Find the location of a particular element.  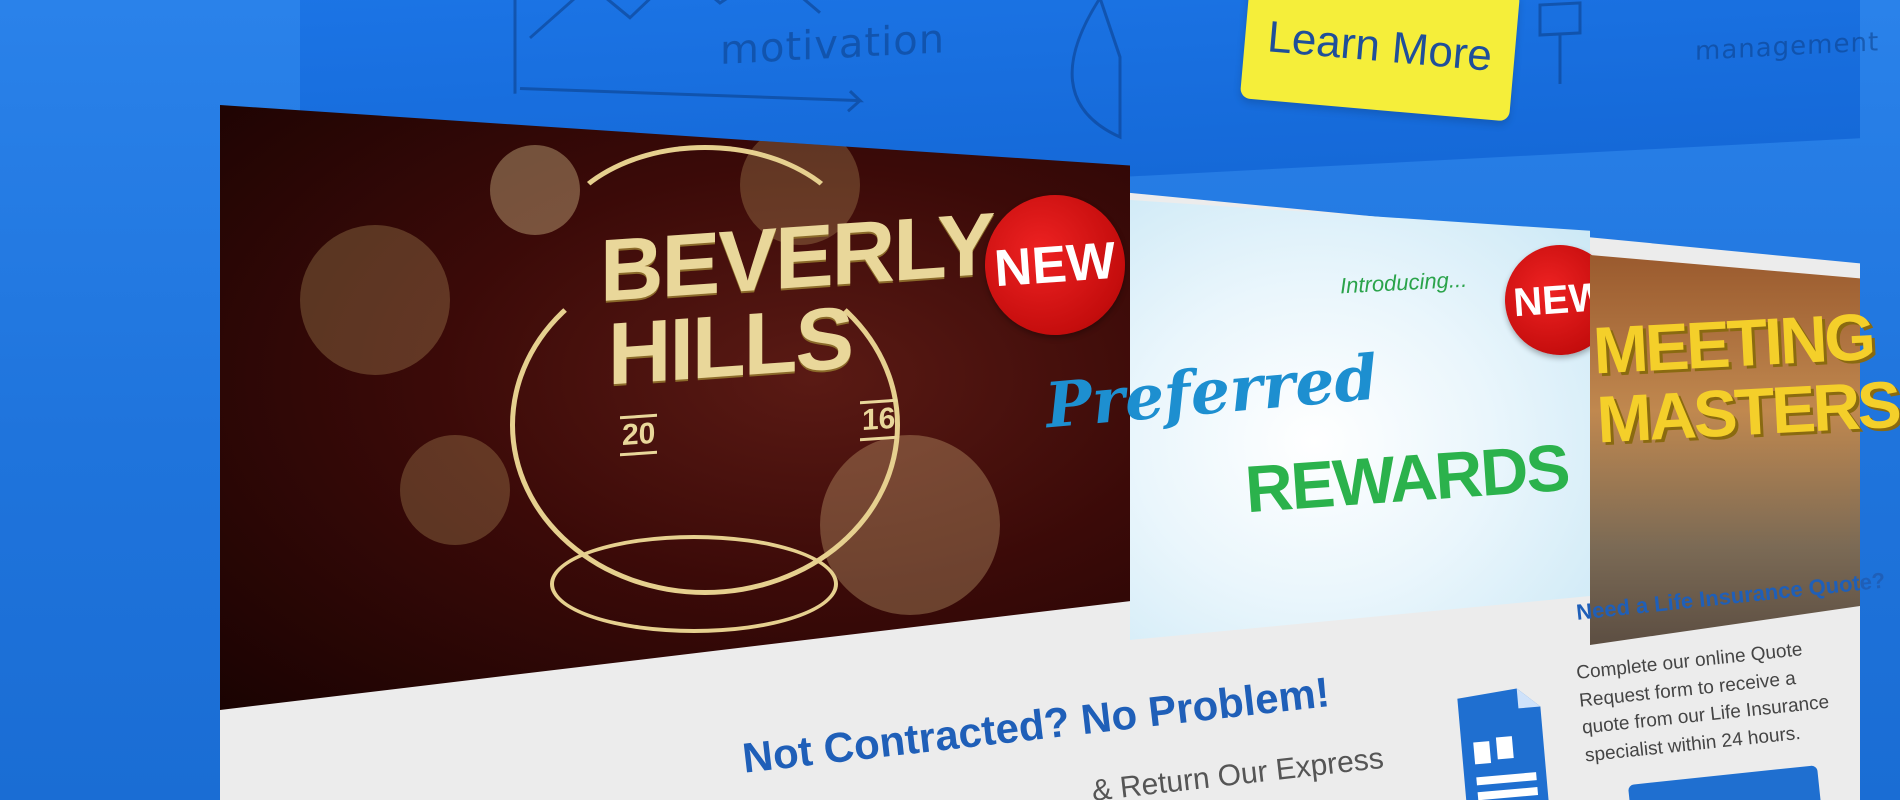

beverly-year-left: 20 is located at coordinates (639, 435).